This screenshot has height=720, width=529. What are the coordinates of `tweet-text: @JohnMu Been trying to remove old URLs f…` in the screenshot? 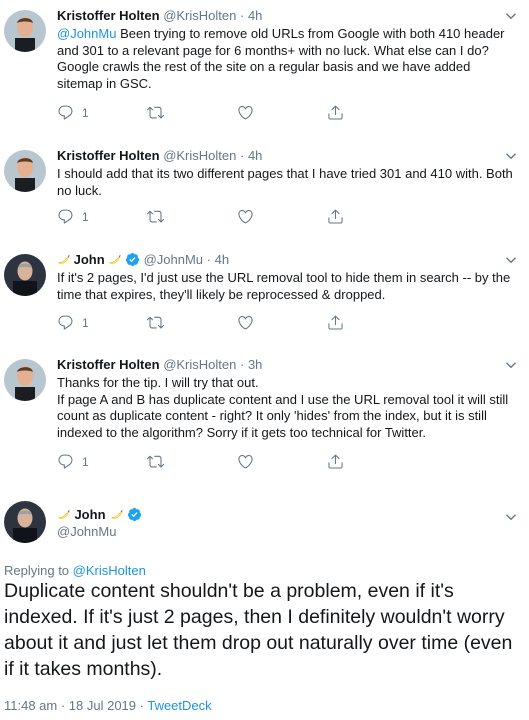 It's located at (285, 59).